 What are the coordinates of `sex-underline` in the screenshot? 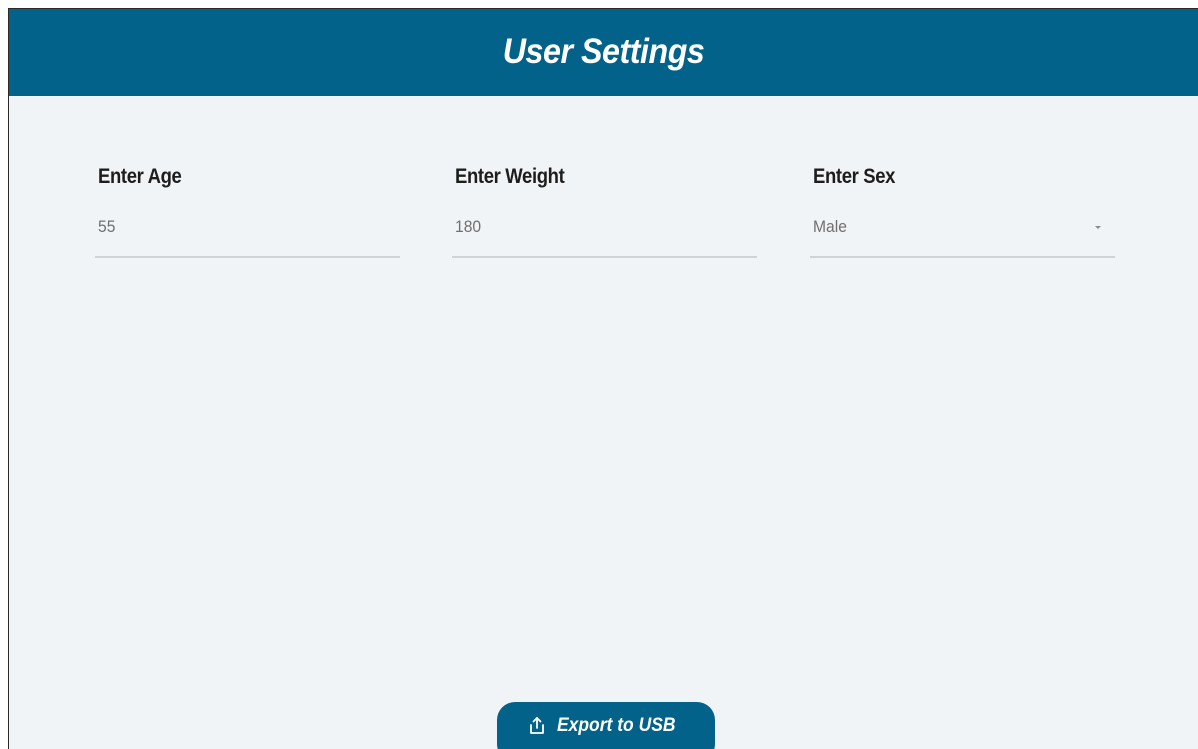 It's located at (962, 257).